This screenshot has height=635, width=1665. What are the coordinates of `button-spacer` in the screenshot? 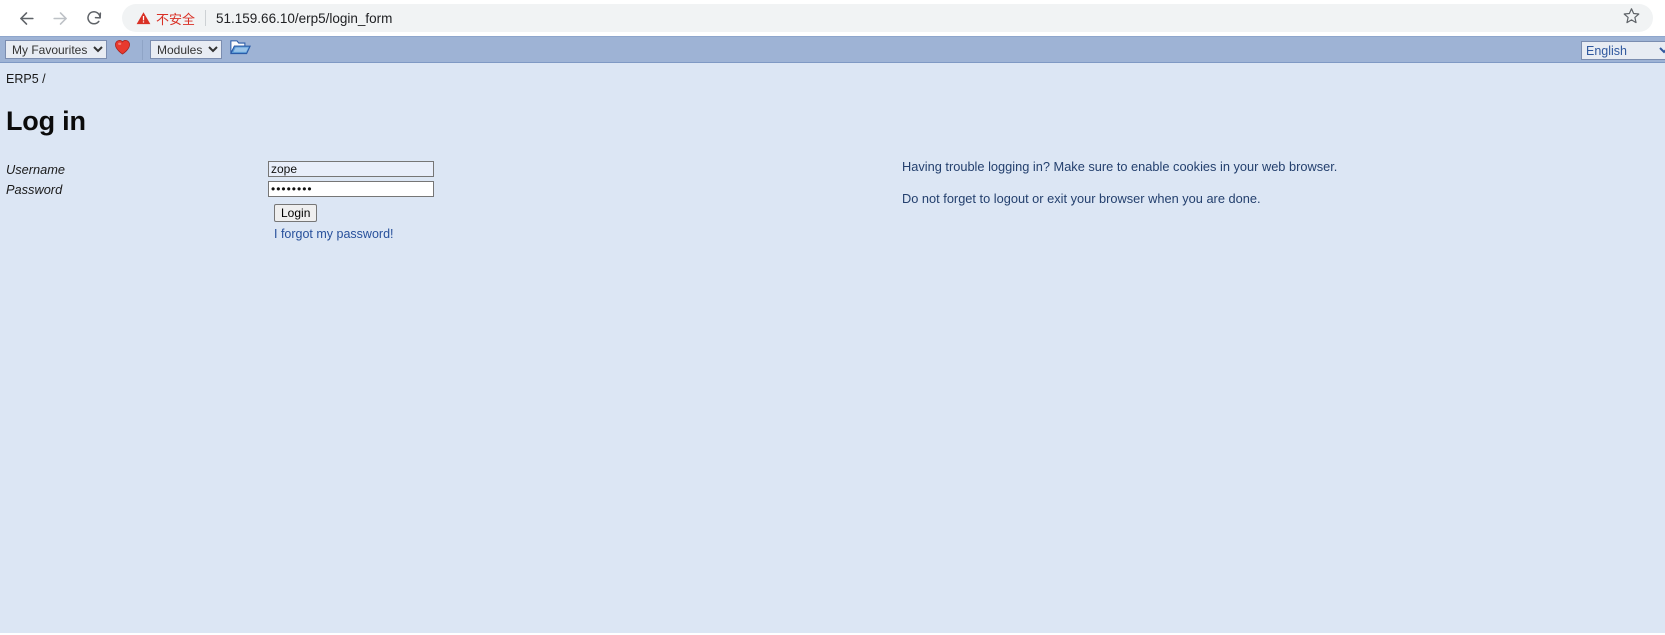 It's located at (137, 213).